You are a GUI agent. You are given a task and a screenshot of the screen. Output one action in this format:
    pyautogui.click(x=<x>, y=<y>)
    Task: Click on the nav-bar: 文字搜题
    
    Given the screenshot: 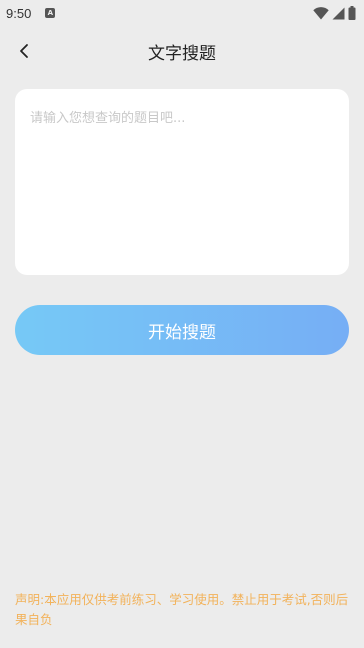 What is the action you would take?
    pyautogui.click(x=182, y=51)
    